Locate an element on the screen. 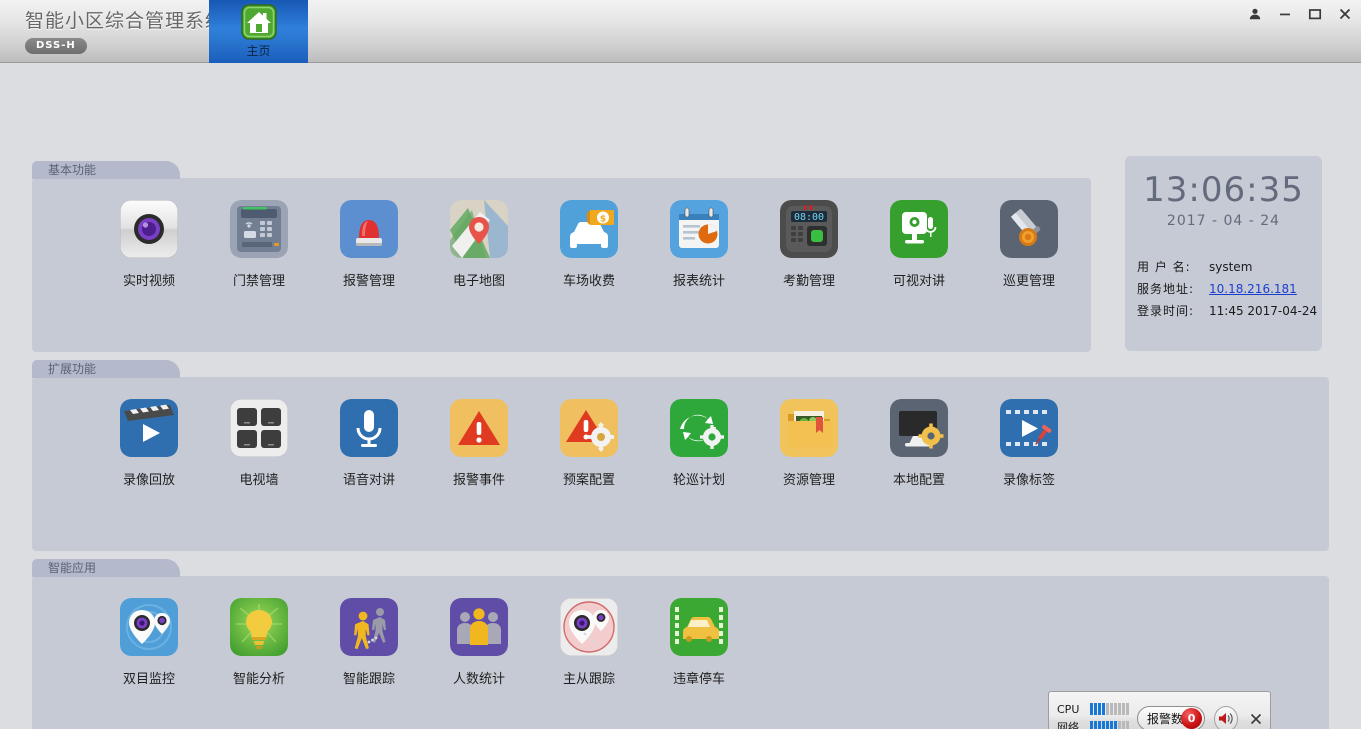 This screenshot has width=1361, height=729. close-icon is located at coordinates (1345, 14).